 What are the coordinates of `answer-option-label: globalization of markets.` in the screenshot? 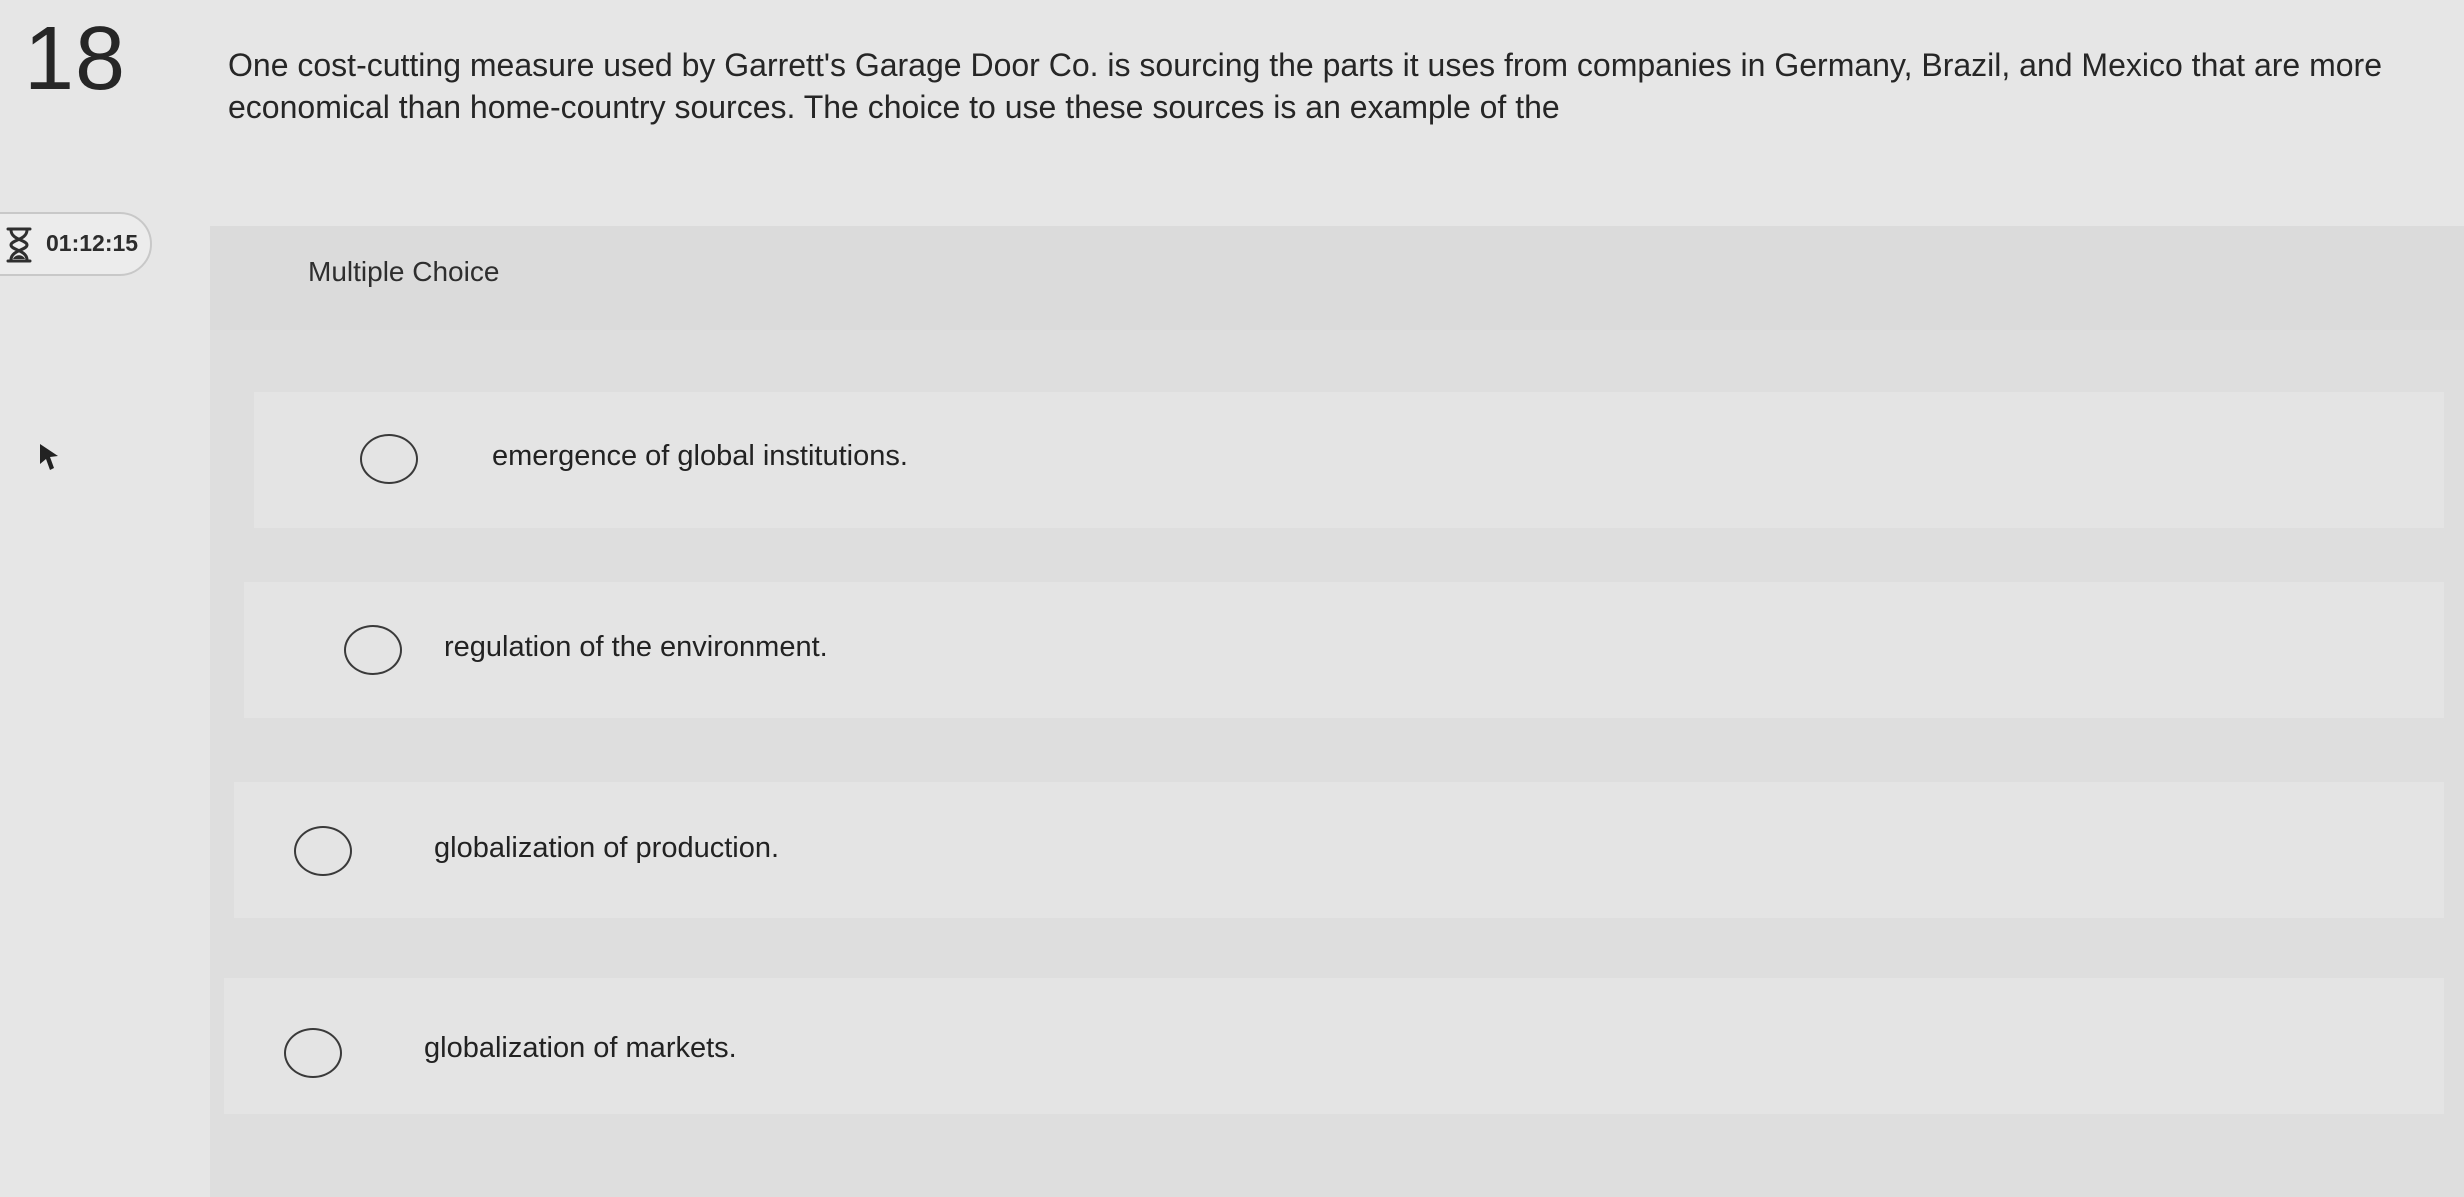 It's located at (580, 1048).